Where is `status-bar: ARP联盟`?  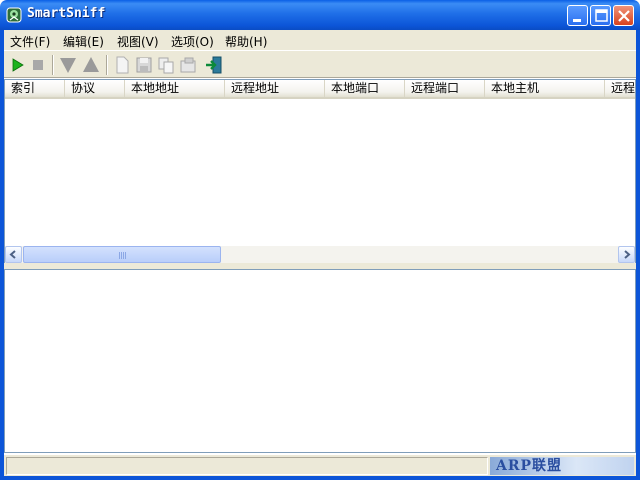 status-bar: ARP联盟 is located at coordinates (320, 465).